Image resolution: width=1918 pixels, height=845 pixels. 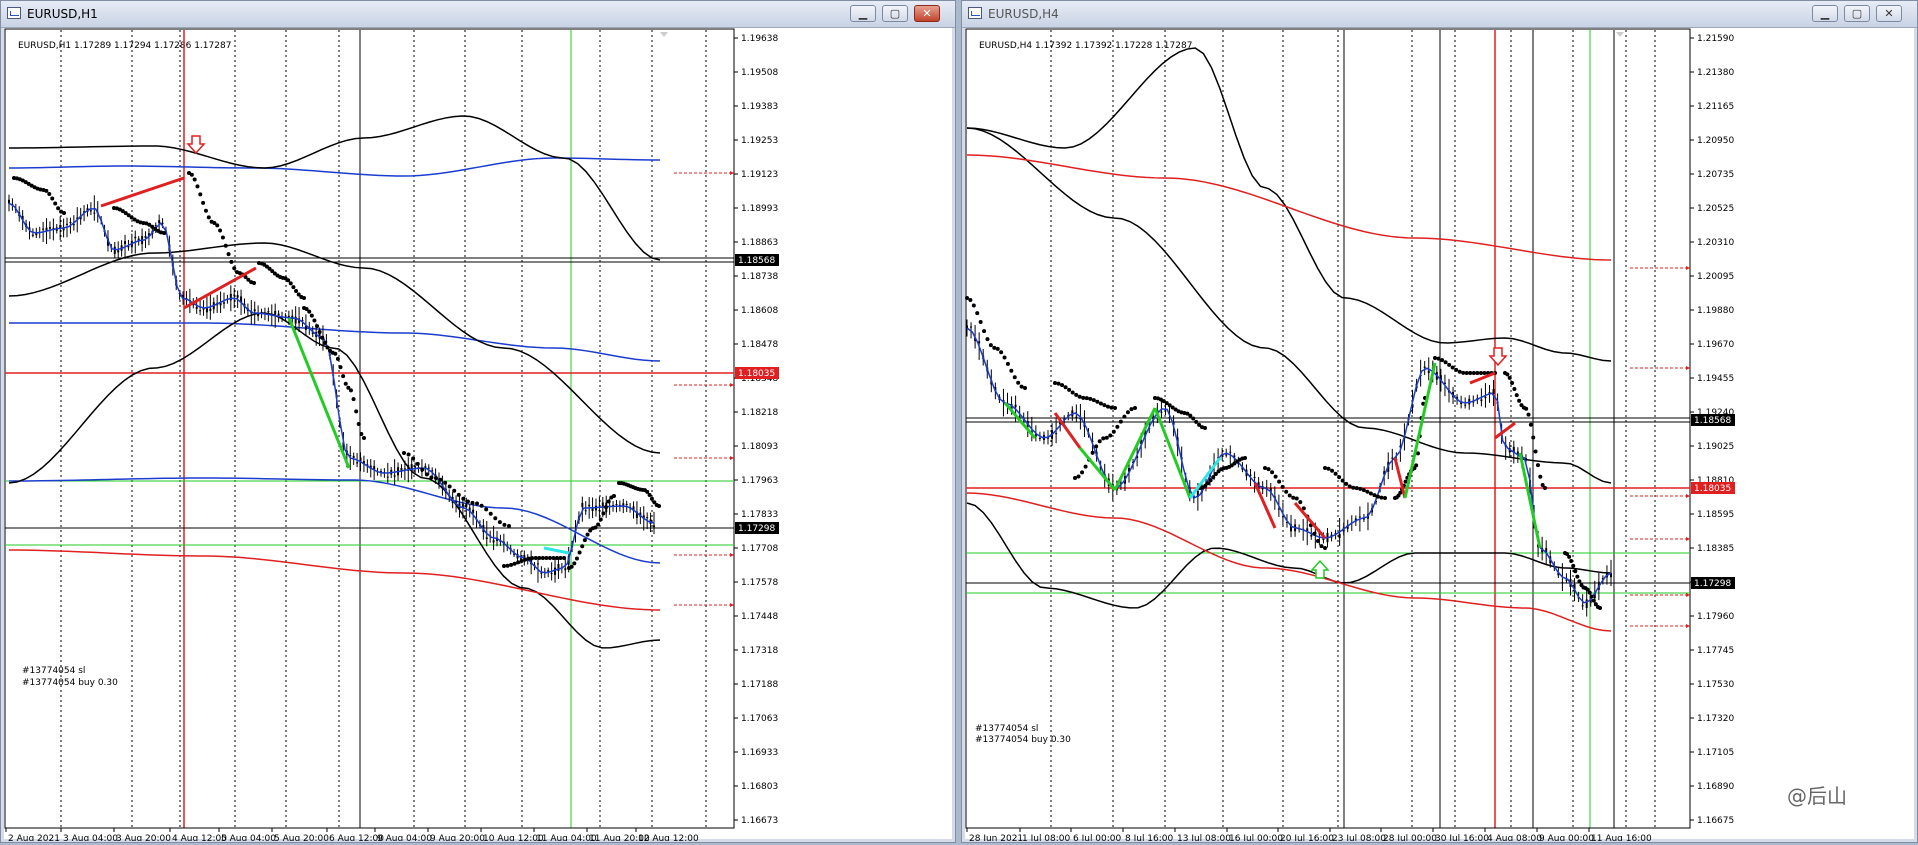 What do you see at coordinates (1688, 539) in the screenshot?
I see `order-arrow` at bounding box center [1688, 539].